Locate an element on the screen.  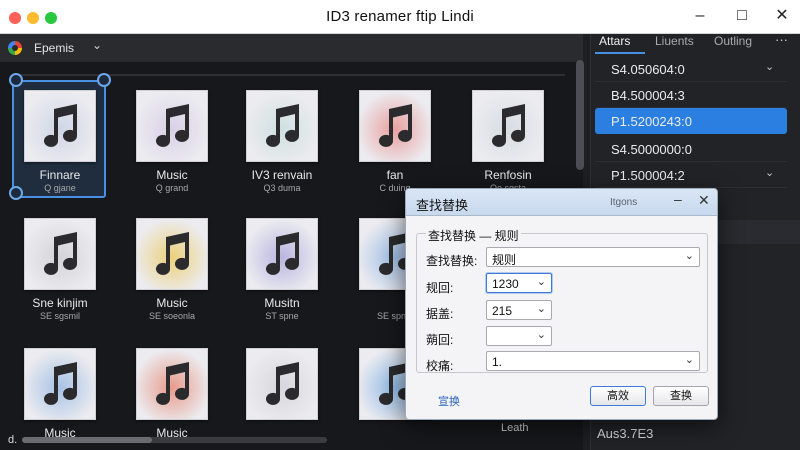
album-tile: Music SE soeonla is located at coordinates (172, 277).